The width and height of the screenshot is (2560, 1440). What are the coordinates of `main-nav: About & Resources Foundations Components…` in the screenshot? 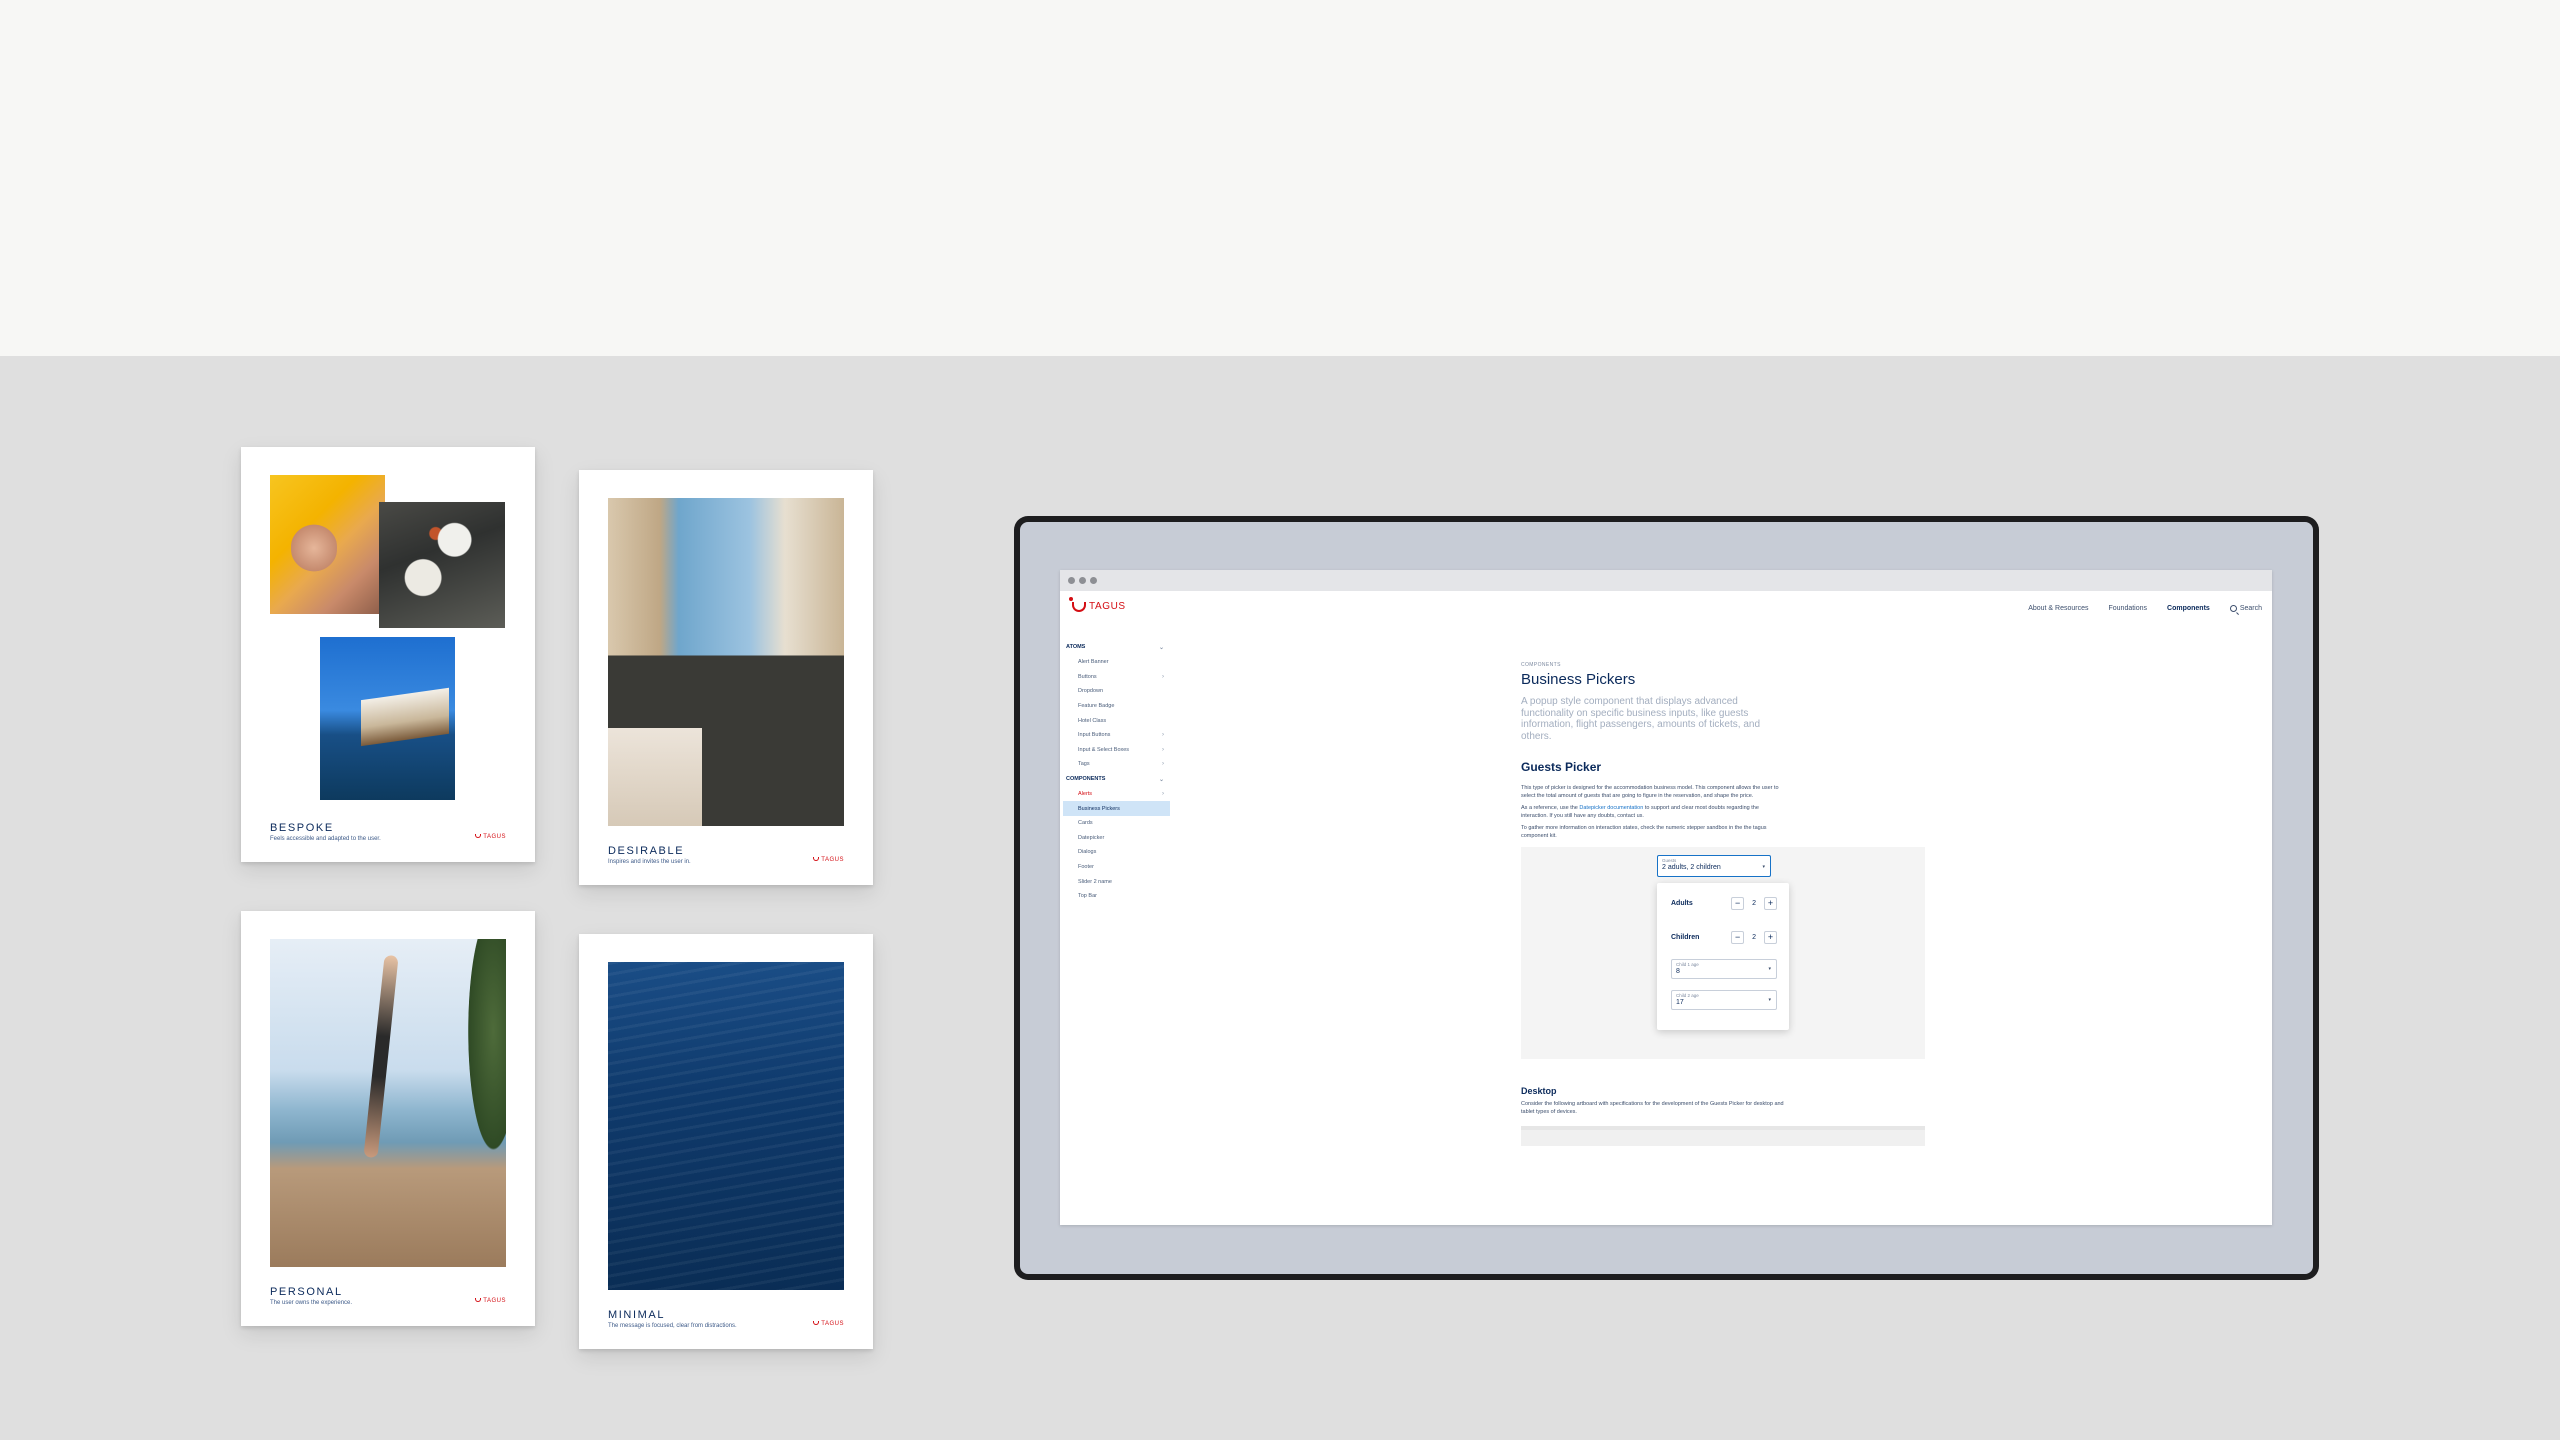 It's located at (2145, 608).